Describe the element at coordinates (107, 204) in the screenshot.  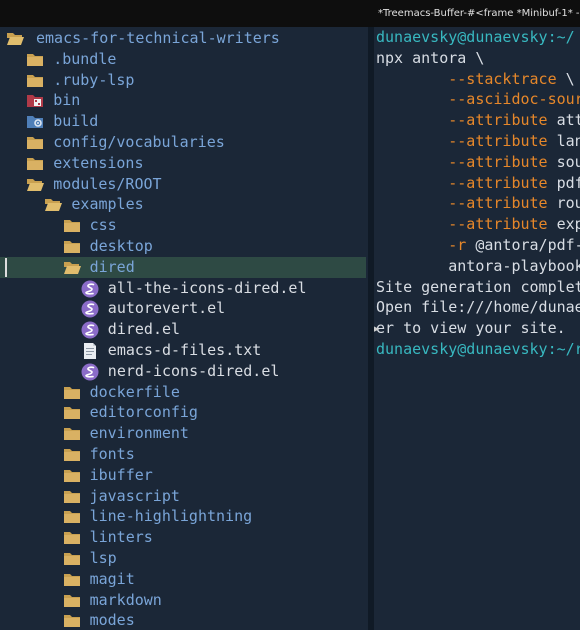
I see `tree-item-label: examples` at that location.